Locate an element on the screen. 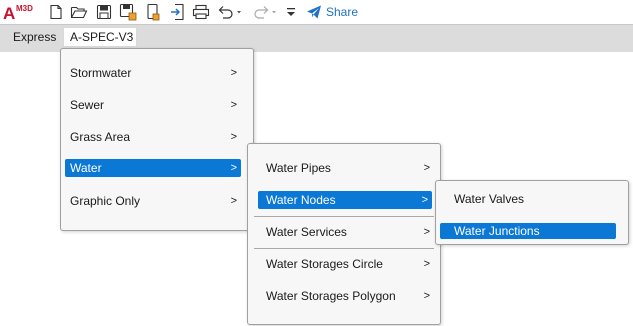 Image resolution: width=633 pixels, height=326 pixels. publish-icon is located at coordinates (153, 12).